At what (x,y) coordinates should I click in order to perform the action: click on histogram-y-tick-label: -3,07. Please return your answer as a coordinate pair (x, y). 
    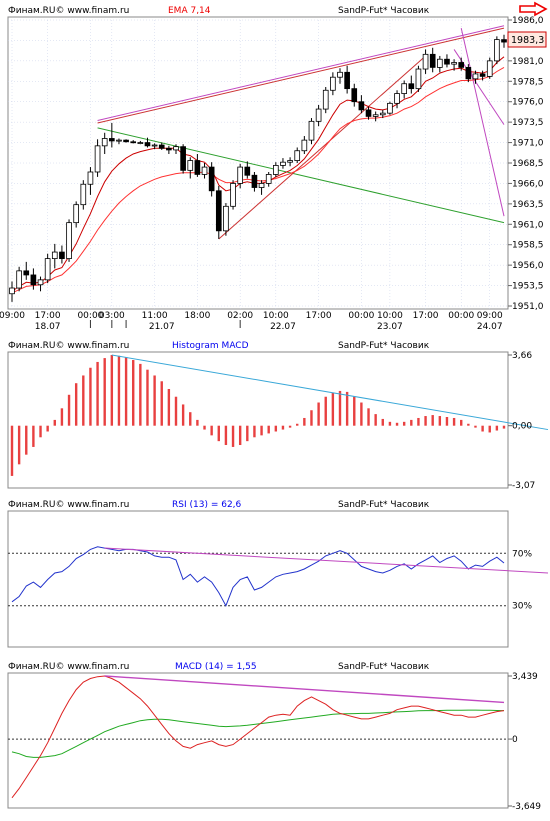
    Looking at the image, I should click on (523, 486).